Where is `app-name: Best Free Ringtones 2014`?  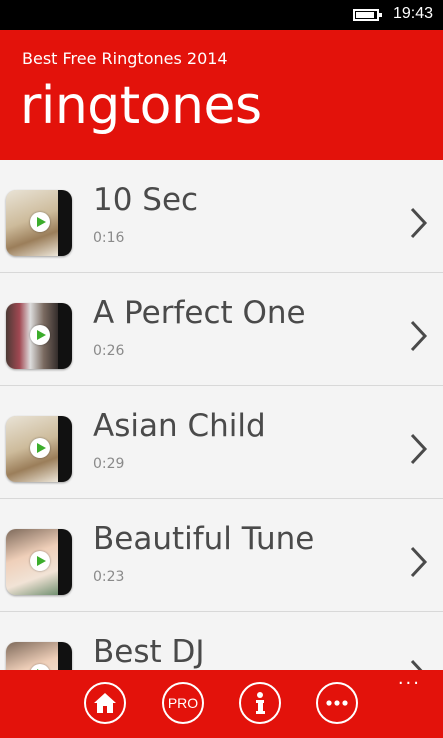
app-name: Best Free Ringtones 2014 is located at coordinates (125, 58).